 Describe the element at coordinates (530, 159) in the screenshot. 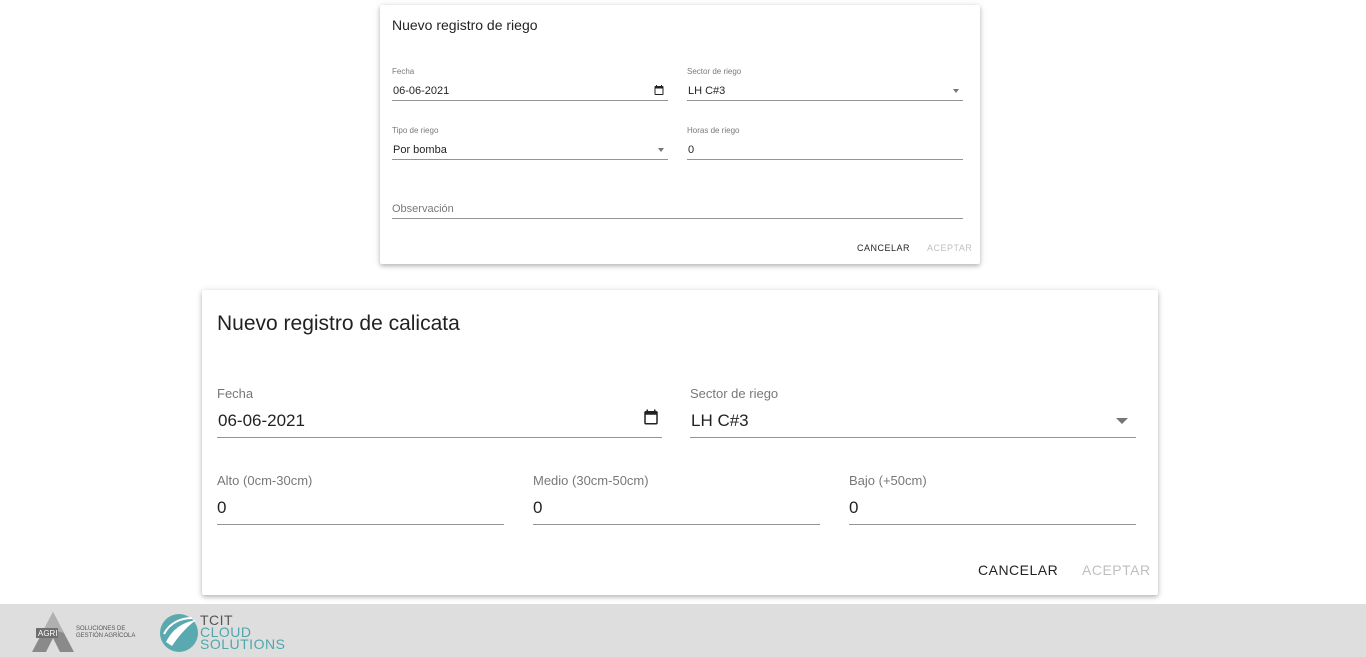

I see `tipo-riego-underline` at that location.